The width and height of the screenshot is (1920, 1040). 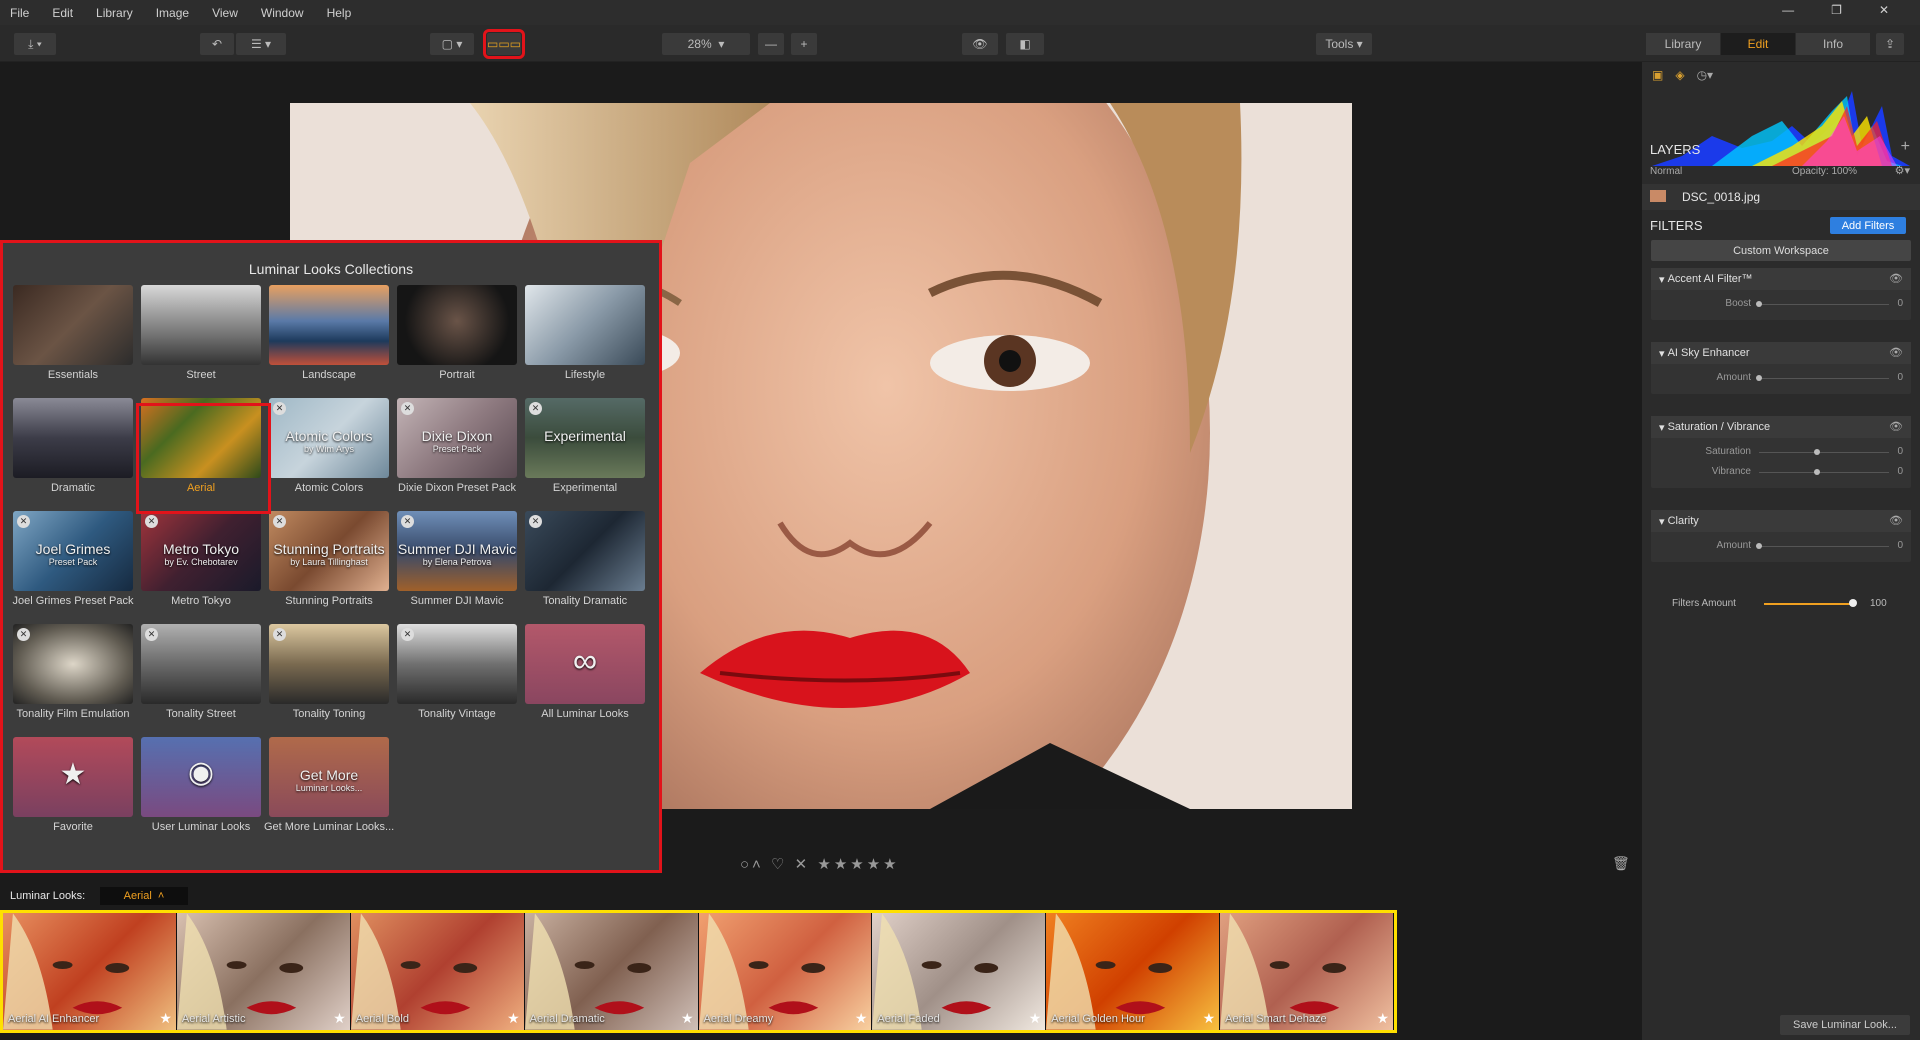 What do you see at coordinates (1676, 225) in the screenshot?
I see `filters-title: FILTERS` at bounding box center [1676, 225].